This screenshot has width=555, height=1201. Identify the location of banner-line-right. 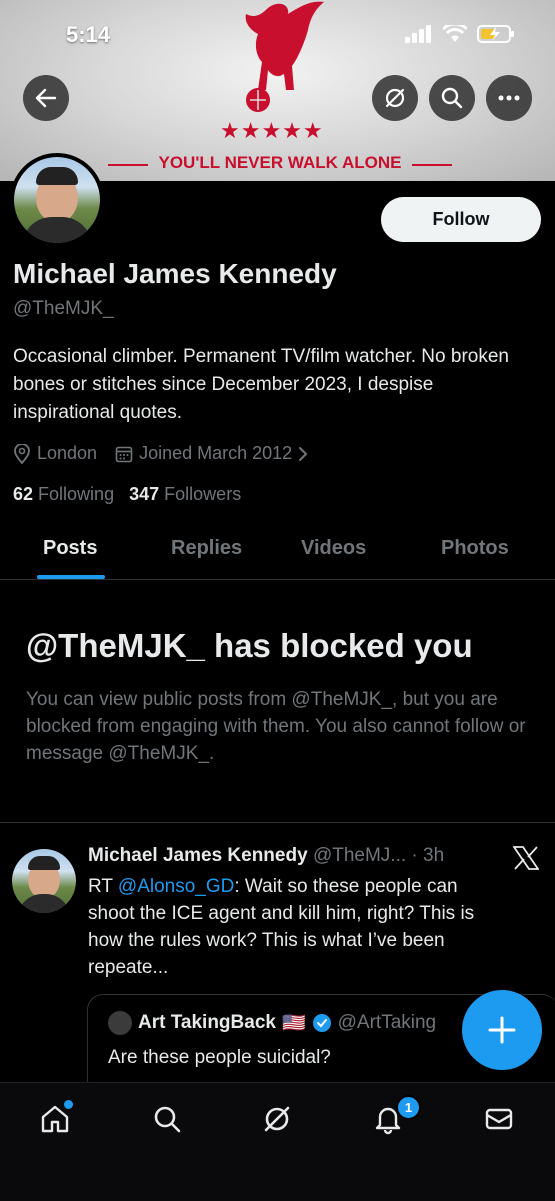
(432, 165).